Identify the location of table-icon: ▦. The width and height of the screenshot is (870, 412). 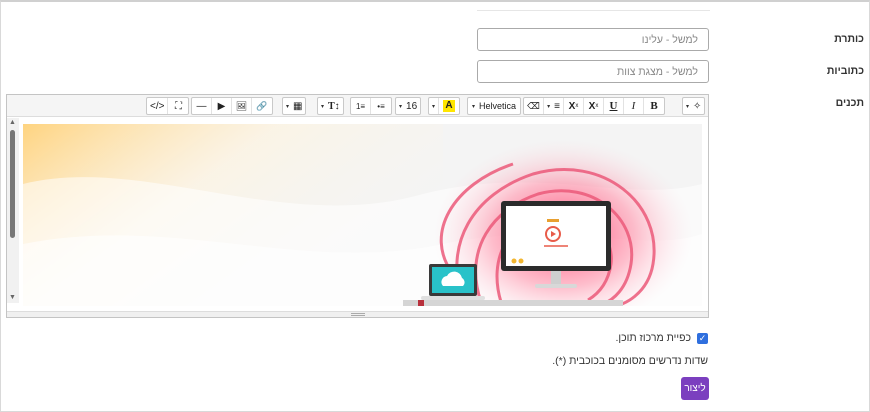
(298, 106).